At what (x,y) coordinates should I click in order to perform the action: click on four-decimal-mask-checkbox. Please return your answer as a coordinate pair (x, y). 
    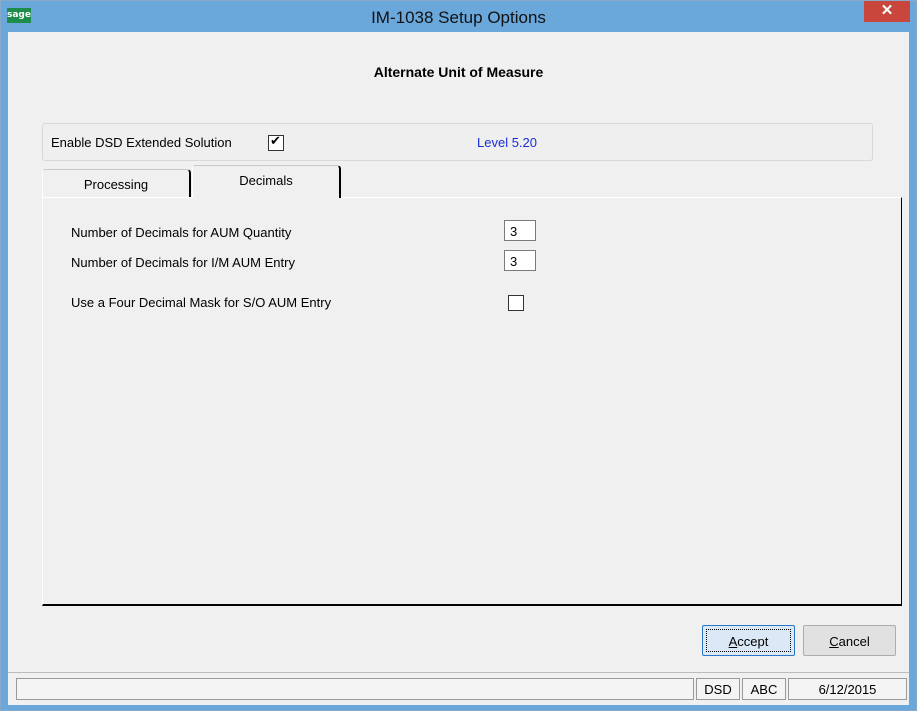
    Looking at the image, I should click on (516, 303).